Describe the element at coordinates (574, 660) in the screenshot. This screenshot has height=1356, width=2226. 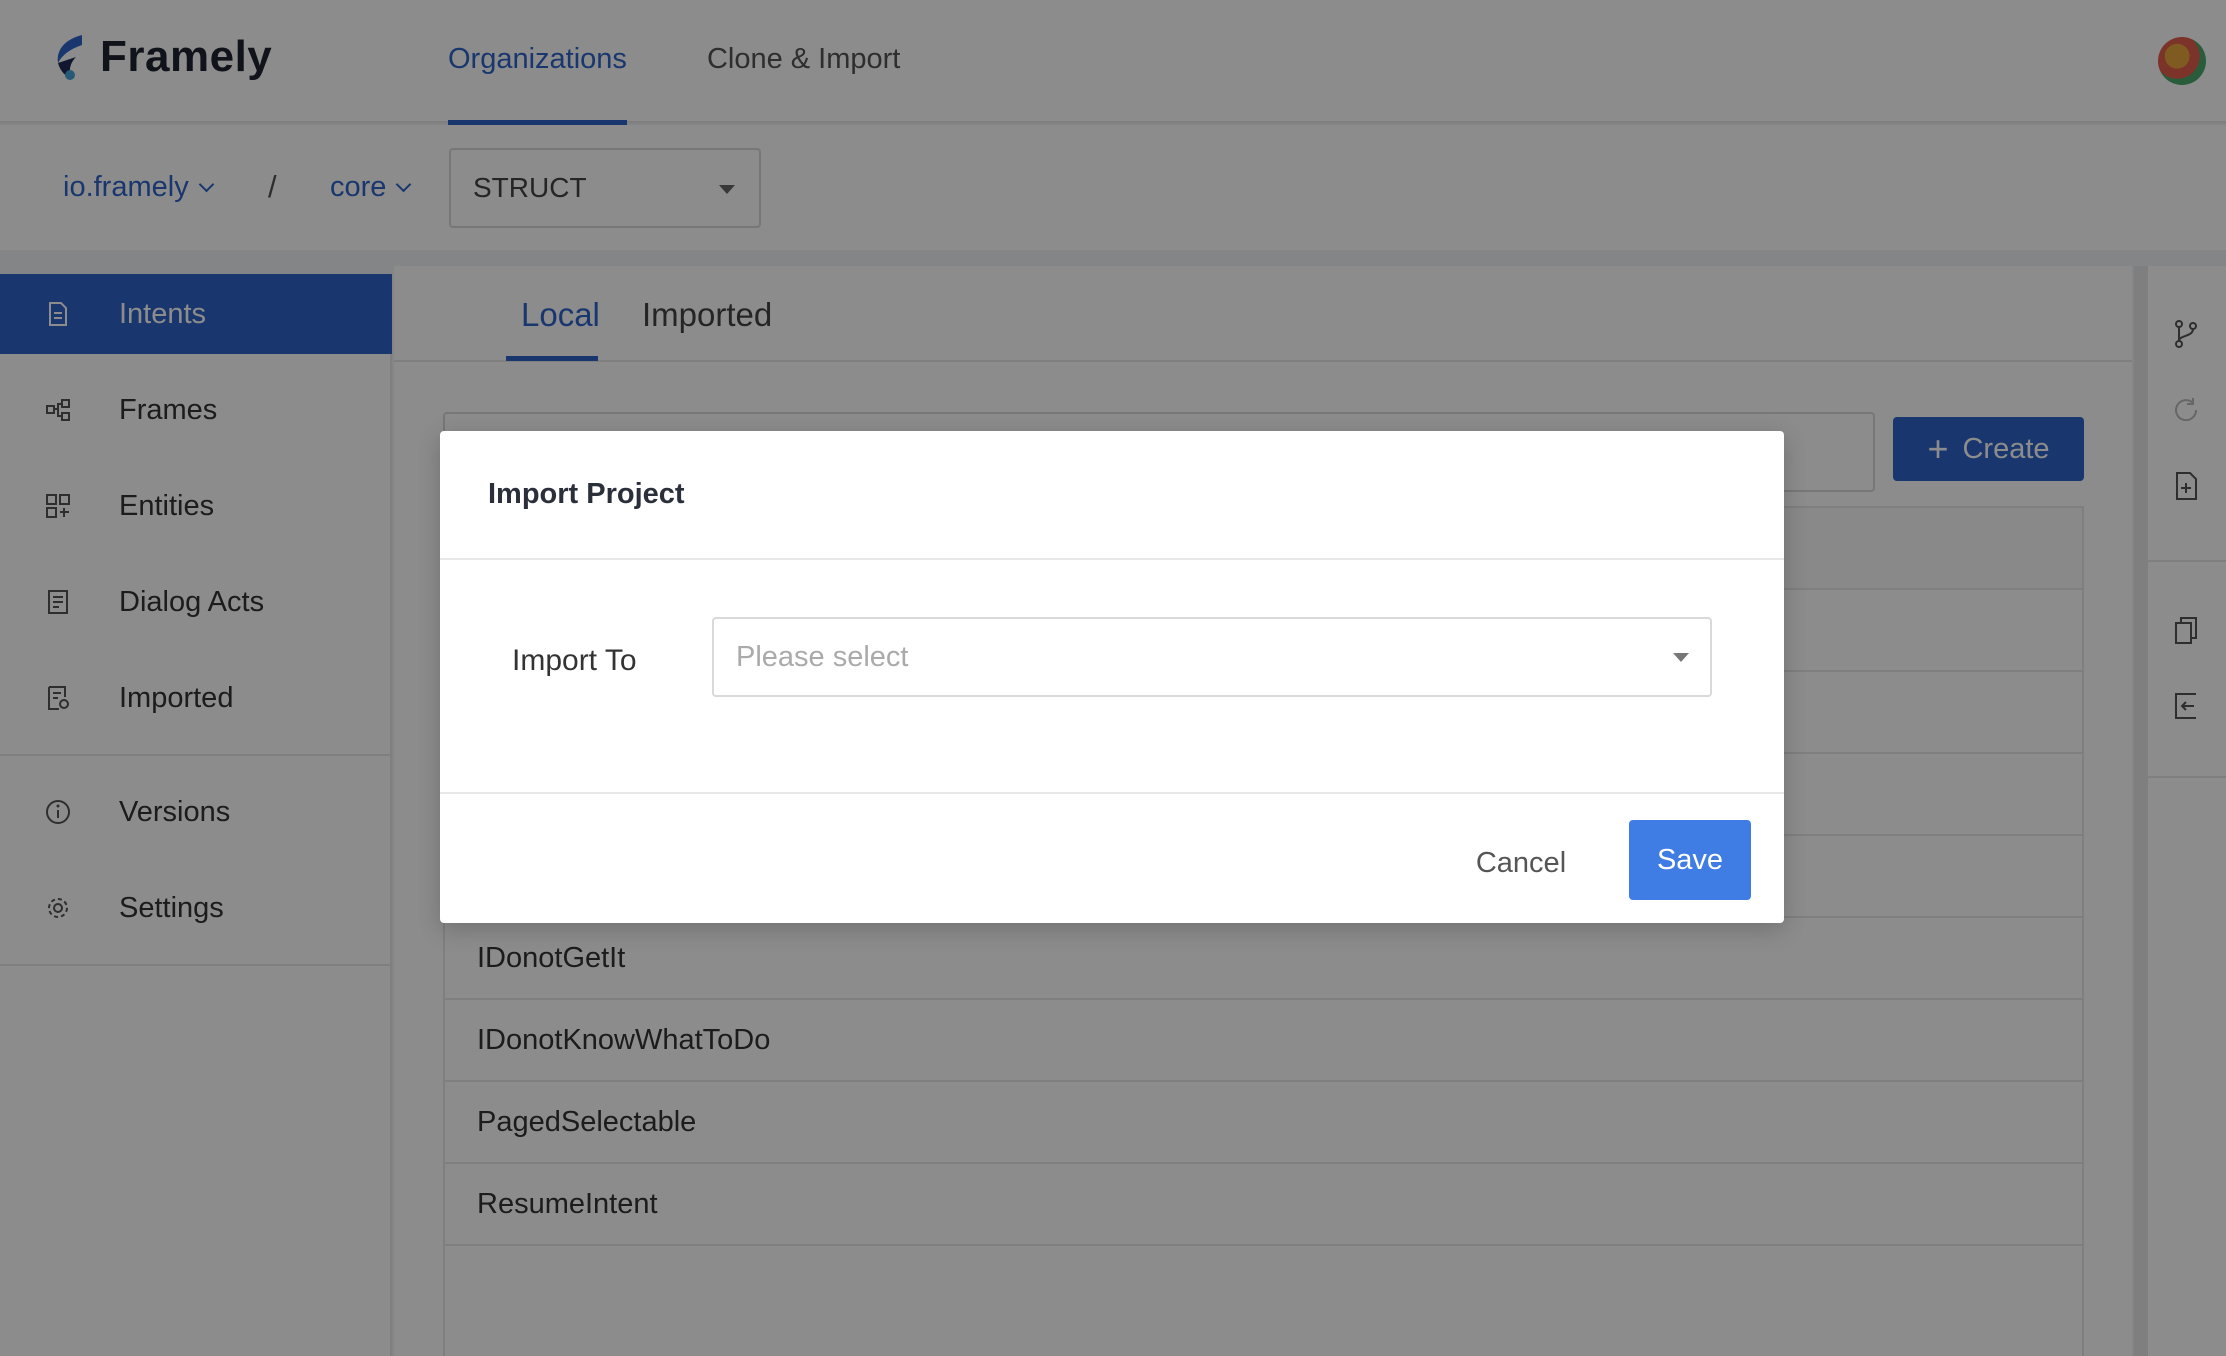
I see `import-to-label: Import To` at that location.